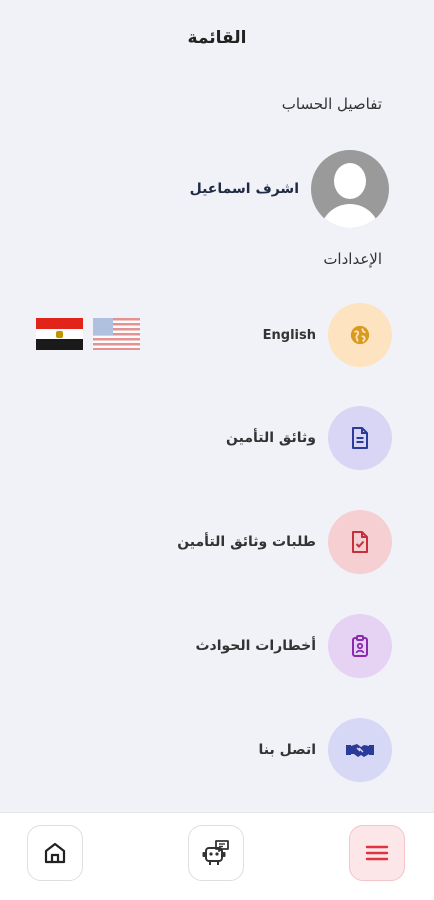  I want to click on home-icon, so click(55, 853).